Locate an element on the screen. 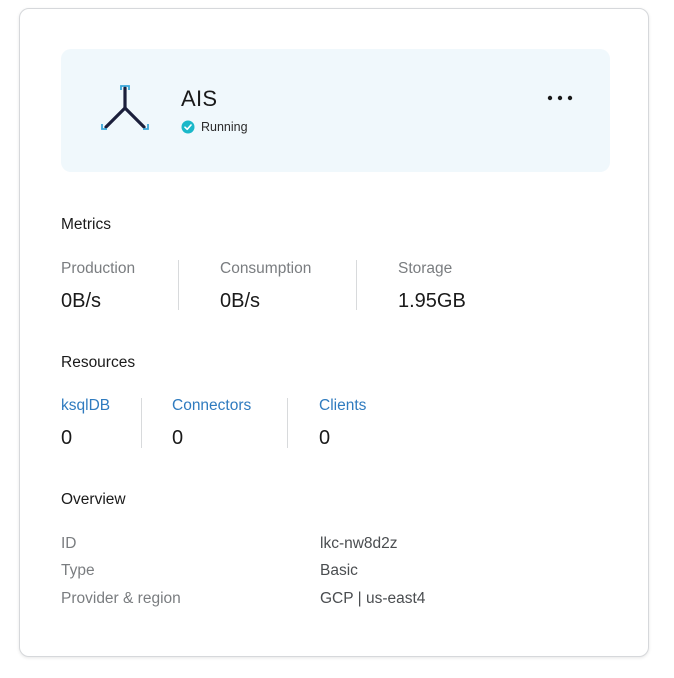  status-text: Running is located at coordinates (224, 127).